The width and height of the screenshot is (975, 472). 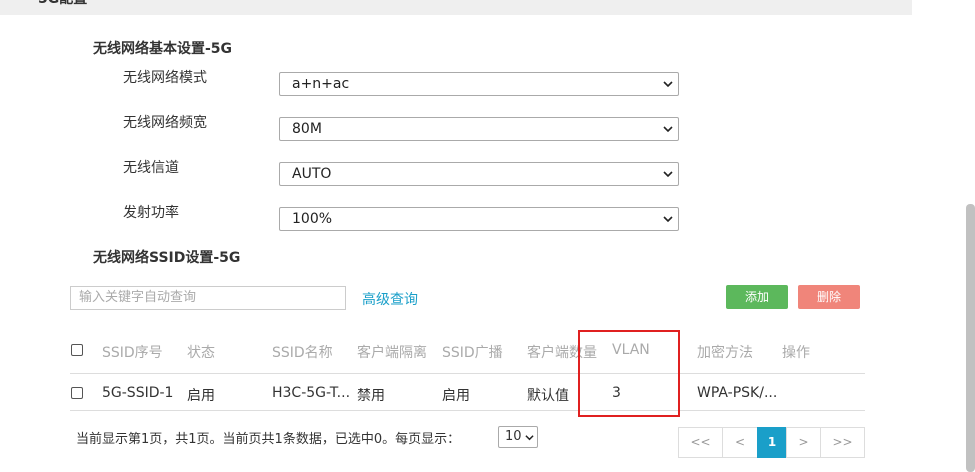 I want to click on bandwidth-label: 无线网络频宽, so click(x=165, y=123).